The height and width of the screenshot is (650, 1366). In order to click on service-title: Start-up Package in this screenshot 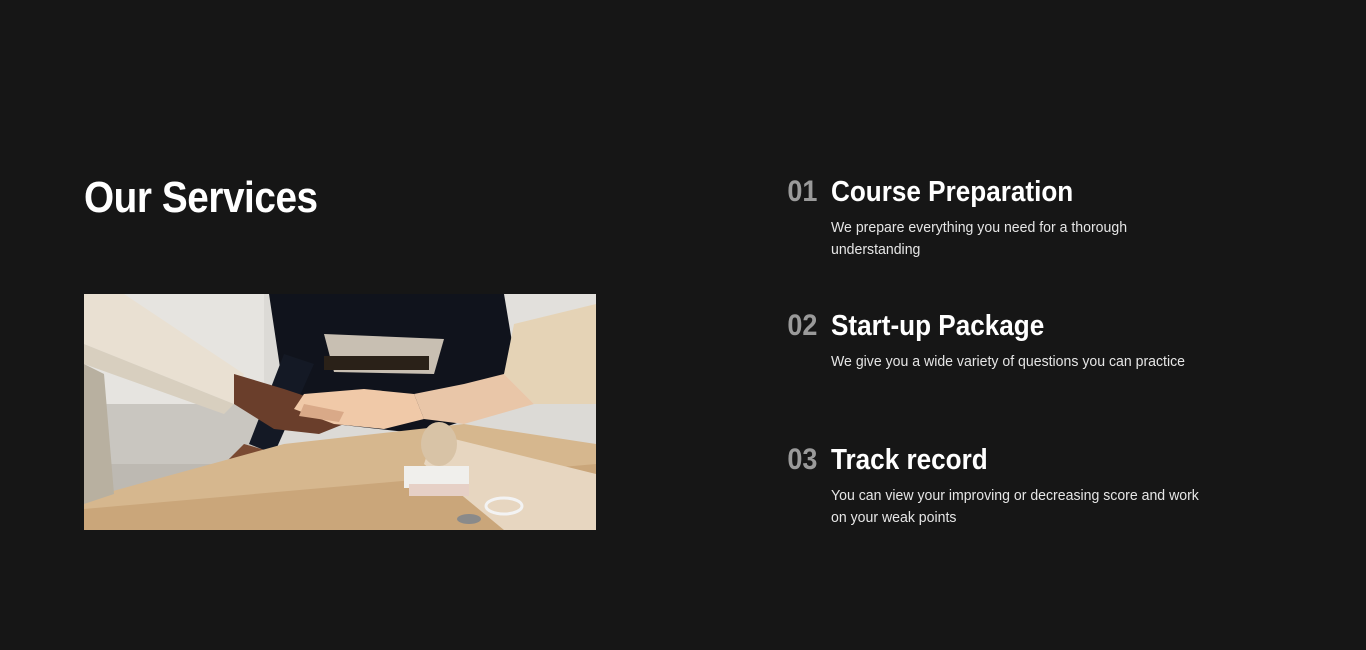, I will do `click(938, 326)`.